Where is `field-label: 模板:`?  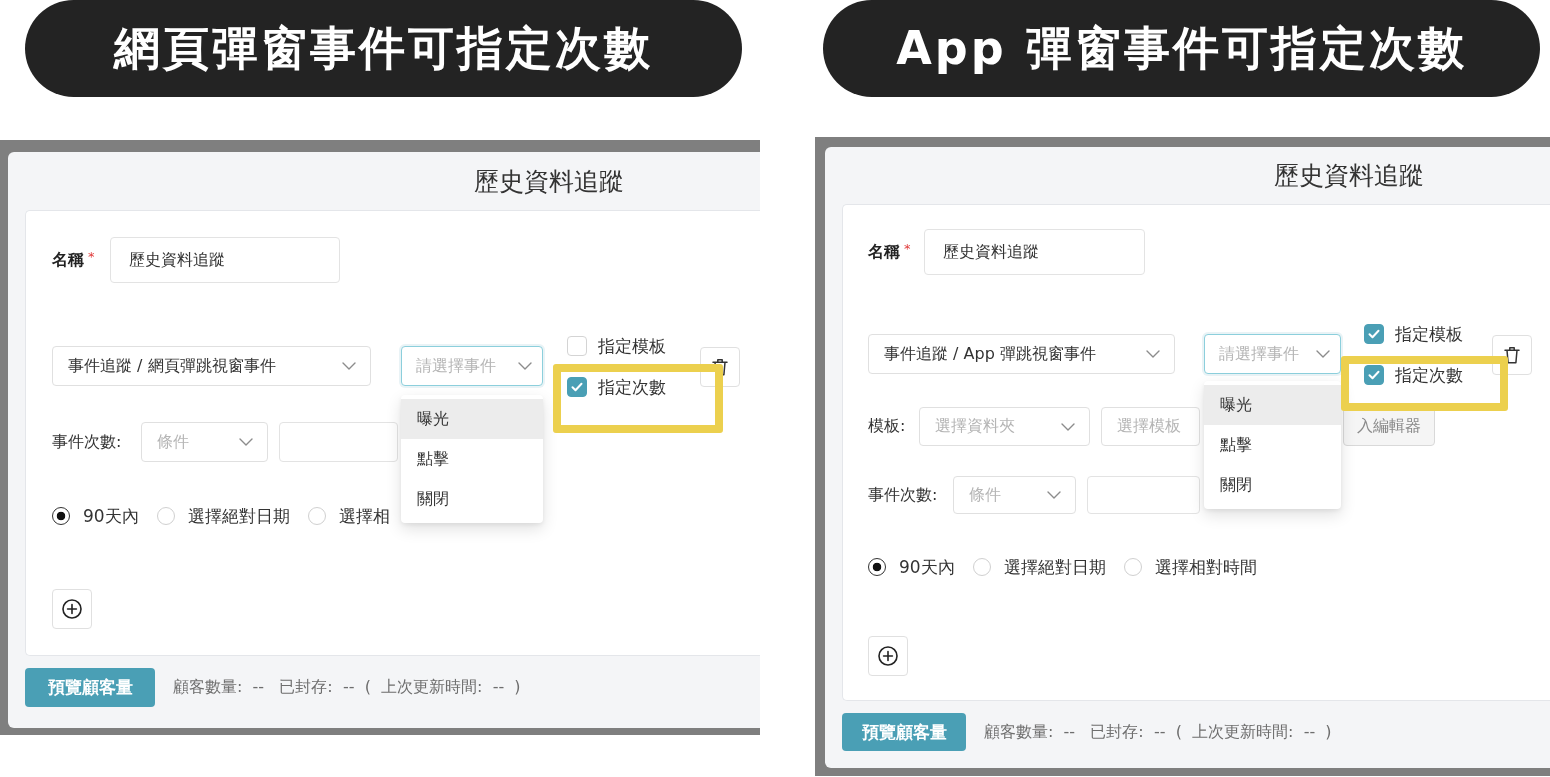 field-label: 模板: is located at coordinates (887, 426).